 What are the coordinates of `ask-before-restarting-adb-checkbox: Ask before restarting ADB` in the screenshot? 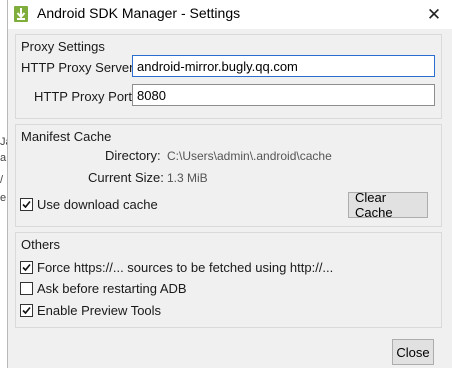 It's located at (103, 288).